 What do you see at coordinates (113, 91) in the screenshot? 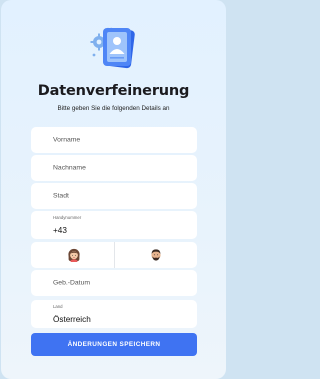
I see `page-title: Datenverfeinerung` at bounding box center [113, 91].